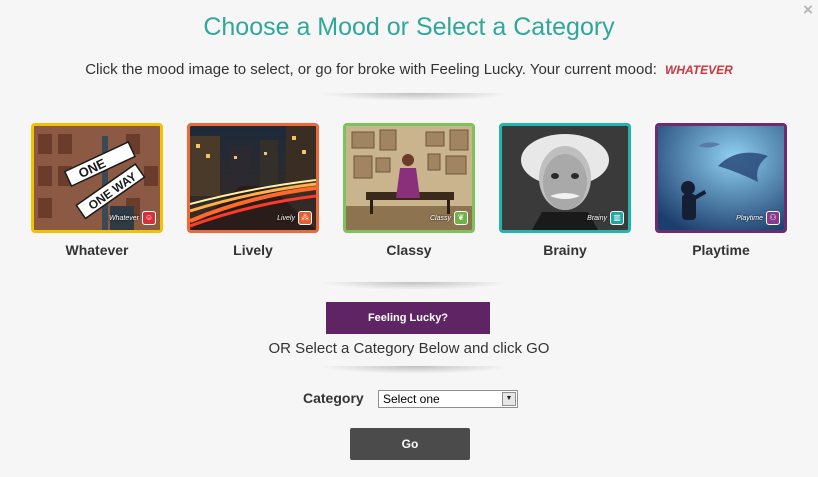 This screenshot has width=818, height=477. Describe the element at coordinates (509, 399) in the screenshot. I see `chevron-down-icon: ▼` at that location.